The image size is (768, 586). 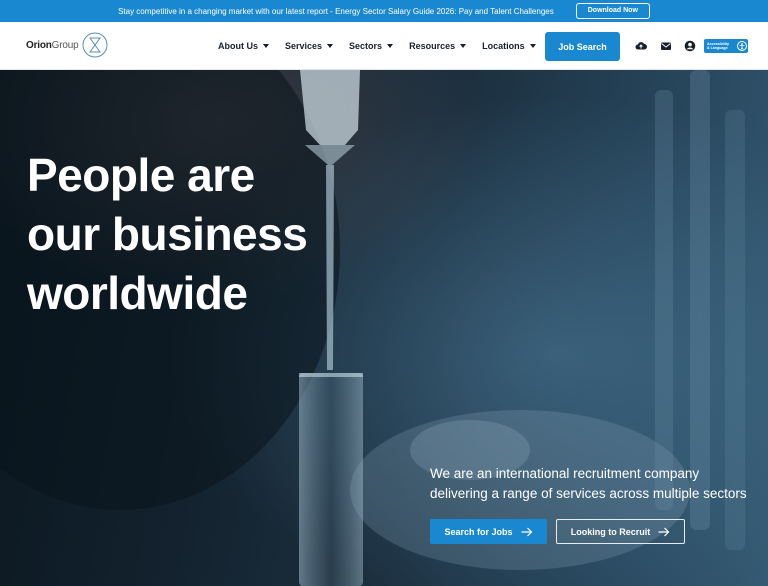 What do you see at coordinates (742, 46) in the screenshot?
I see `accessibility-icon` at bounding box center [742, 46].